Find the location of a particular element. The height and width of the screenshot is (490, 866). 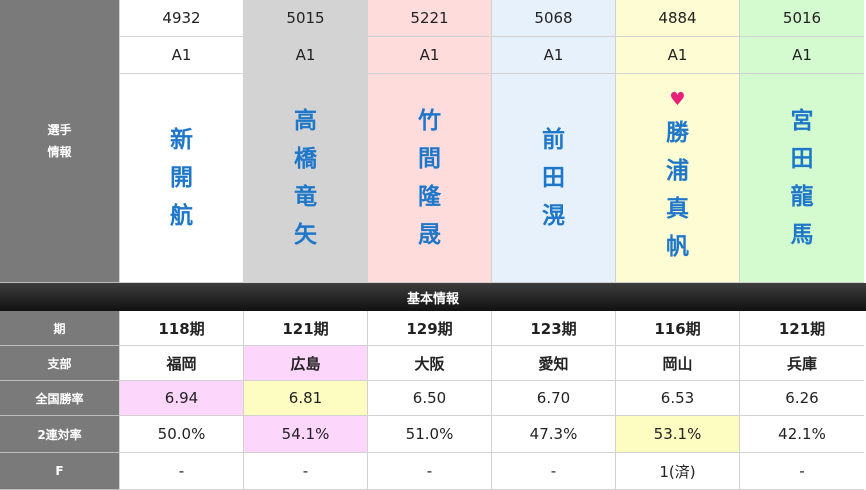

racer-grade-2: A1 is located at coordinates (306, 55).